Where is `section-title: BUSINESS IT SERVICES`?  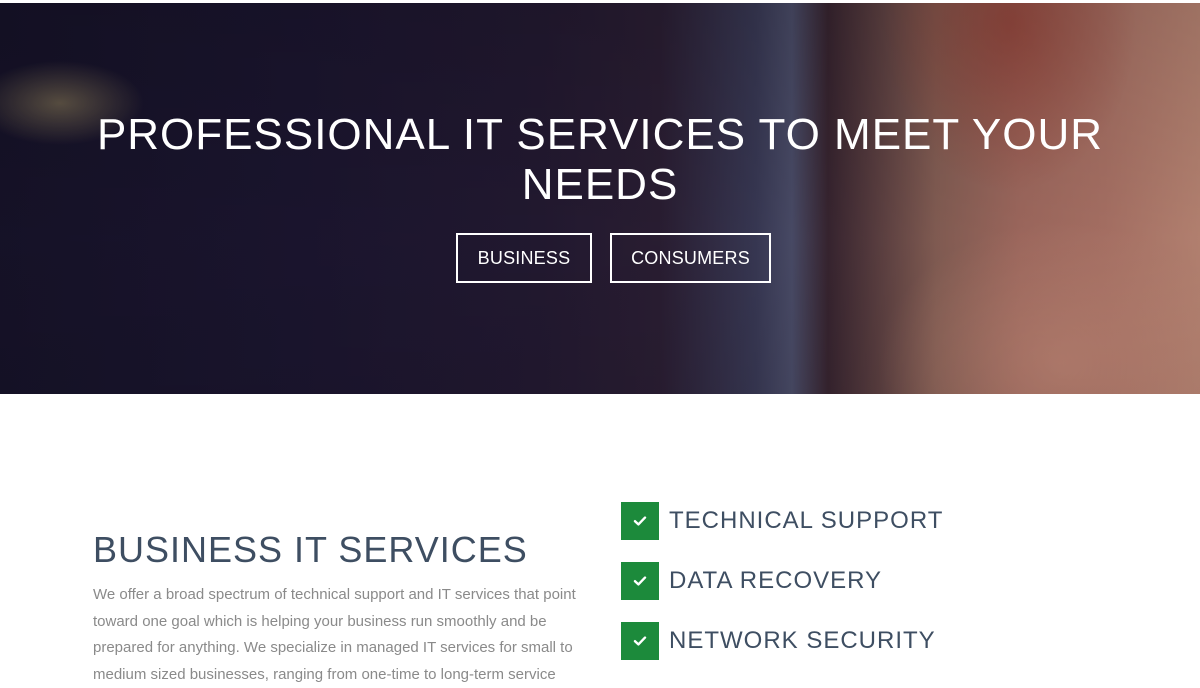
section-title: BUSINESS IT SERVICES is located at coordinates (310, 549).